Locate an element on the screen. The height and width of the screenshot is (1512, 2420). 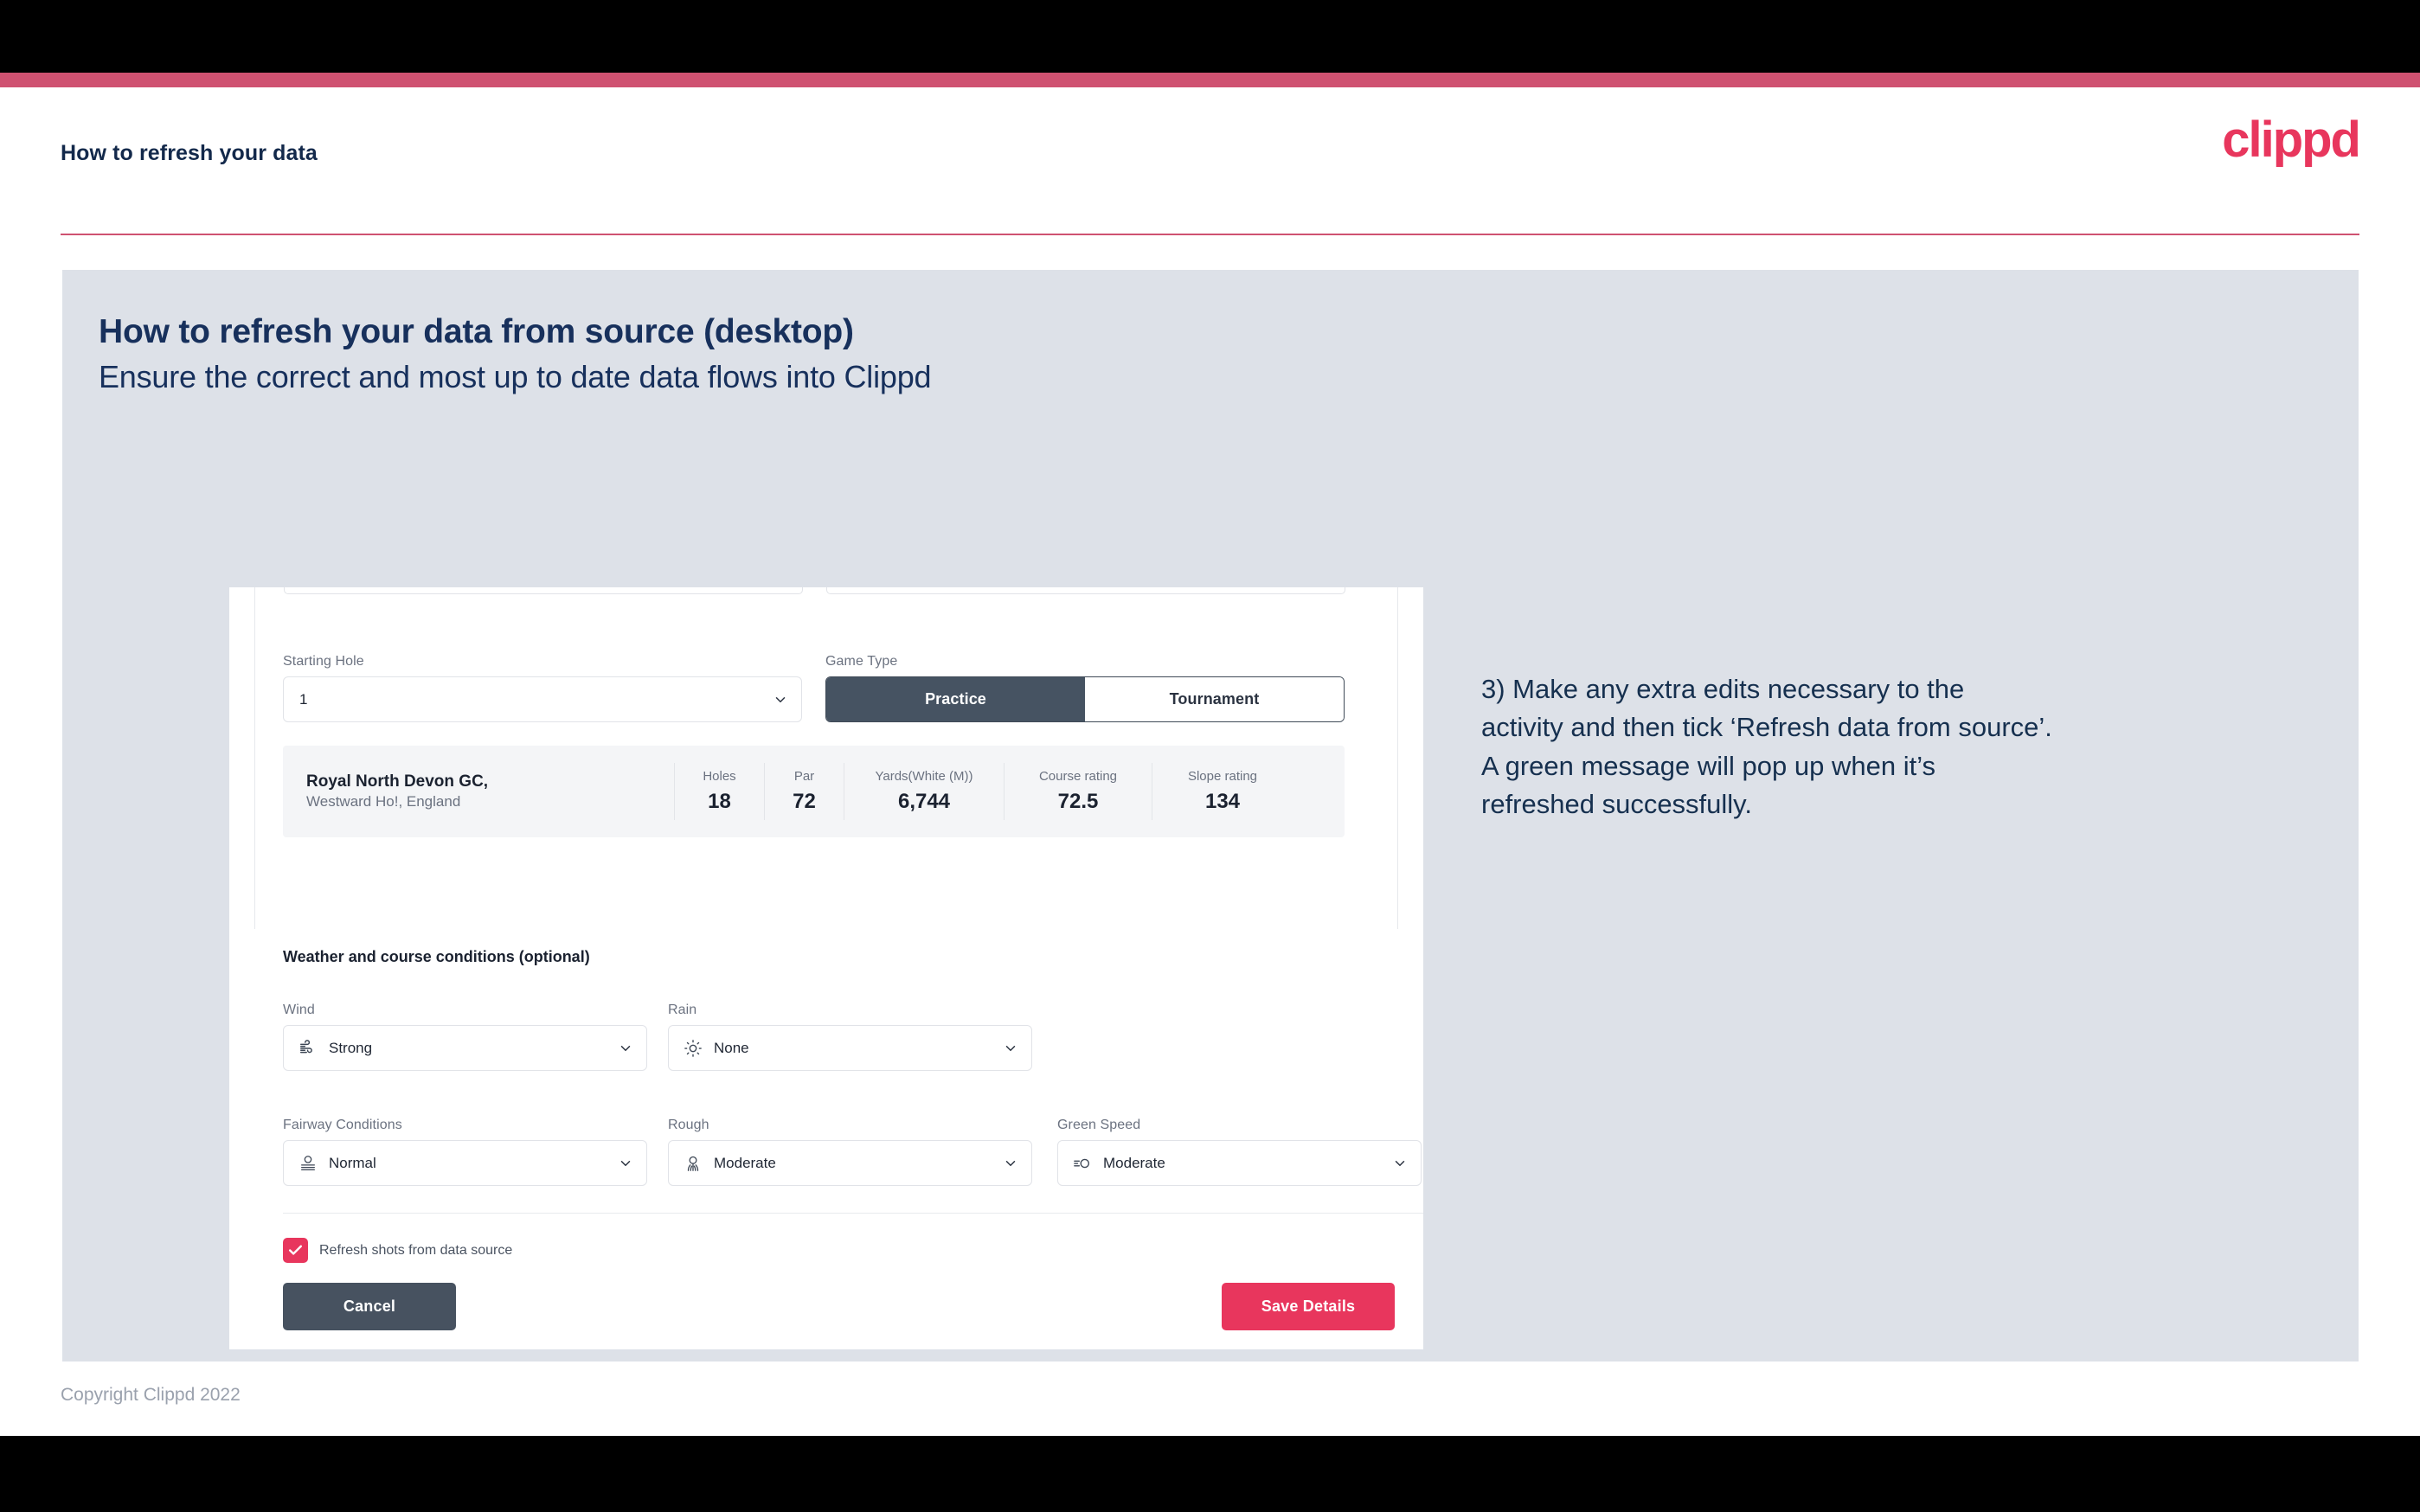
stat-label: Holes is located at coordinates (719, 776).